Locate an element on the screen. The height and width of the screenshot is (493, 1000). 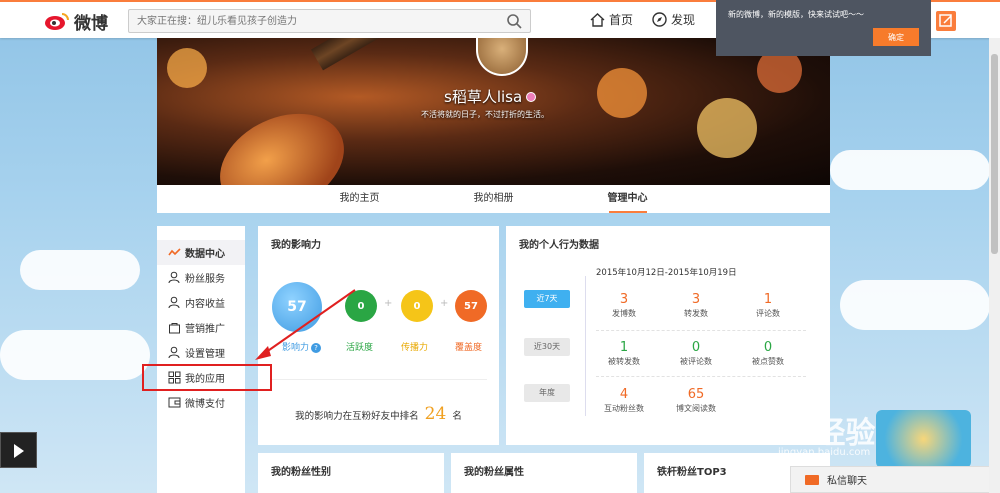
notice-confirm-button: 确定 is located at coordinates (896, 37).